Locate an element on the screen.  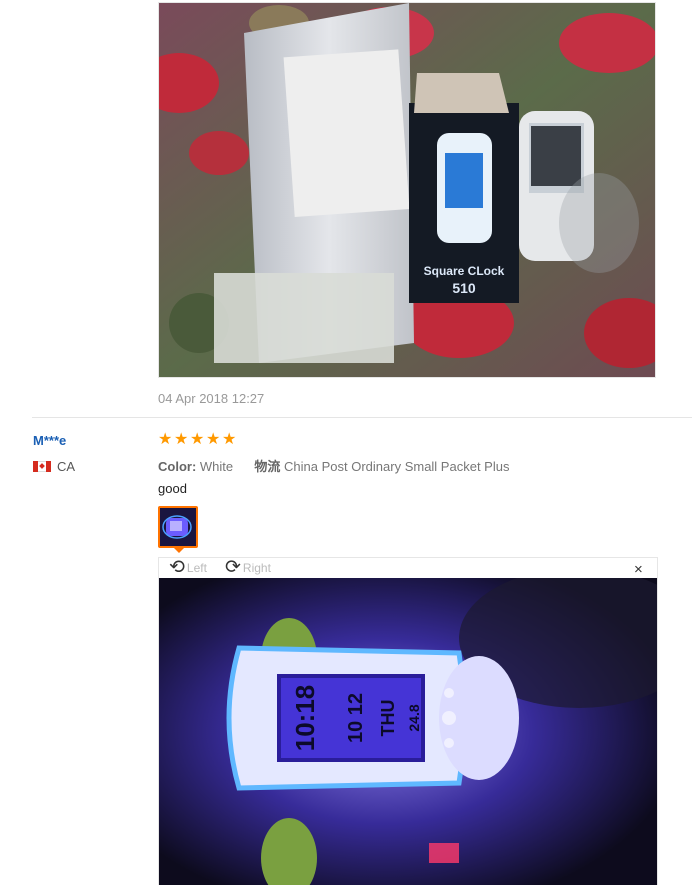
thumbnail-graphic is located at coordinates (178, 527).